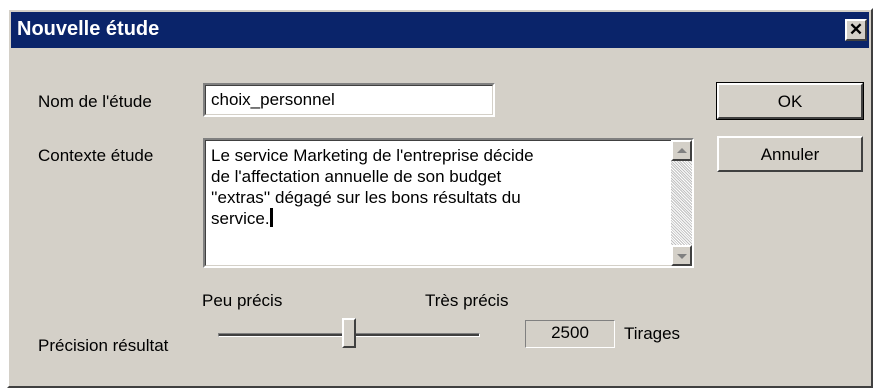 This screenshot has width=880, height=392. What do you see at coordinates (95, 101) in the screenshot?
I see `study-name-label: Nom de l'étude` at bounding box center [95, 101].